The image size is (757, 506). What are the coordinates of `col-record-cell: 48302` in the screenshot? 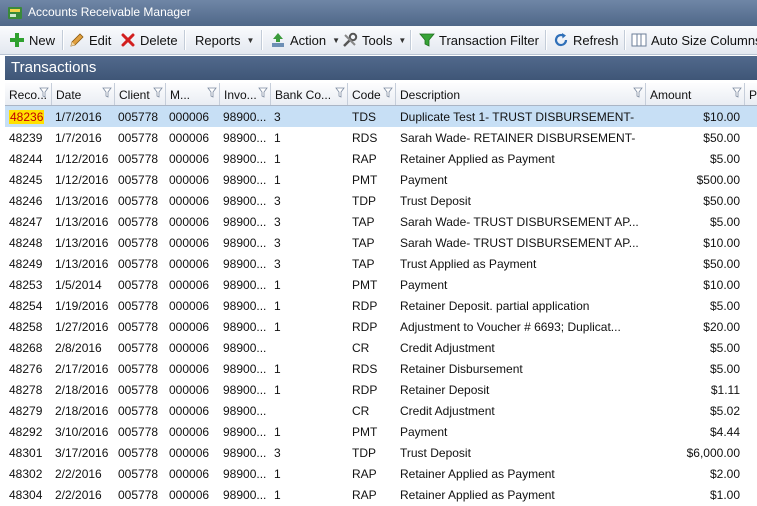 It's located at (29, 474).